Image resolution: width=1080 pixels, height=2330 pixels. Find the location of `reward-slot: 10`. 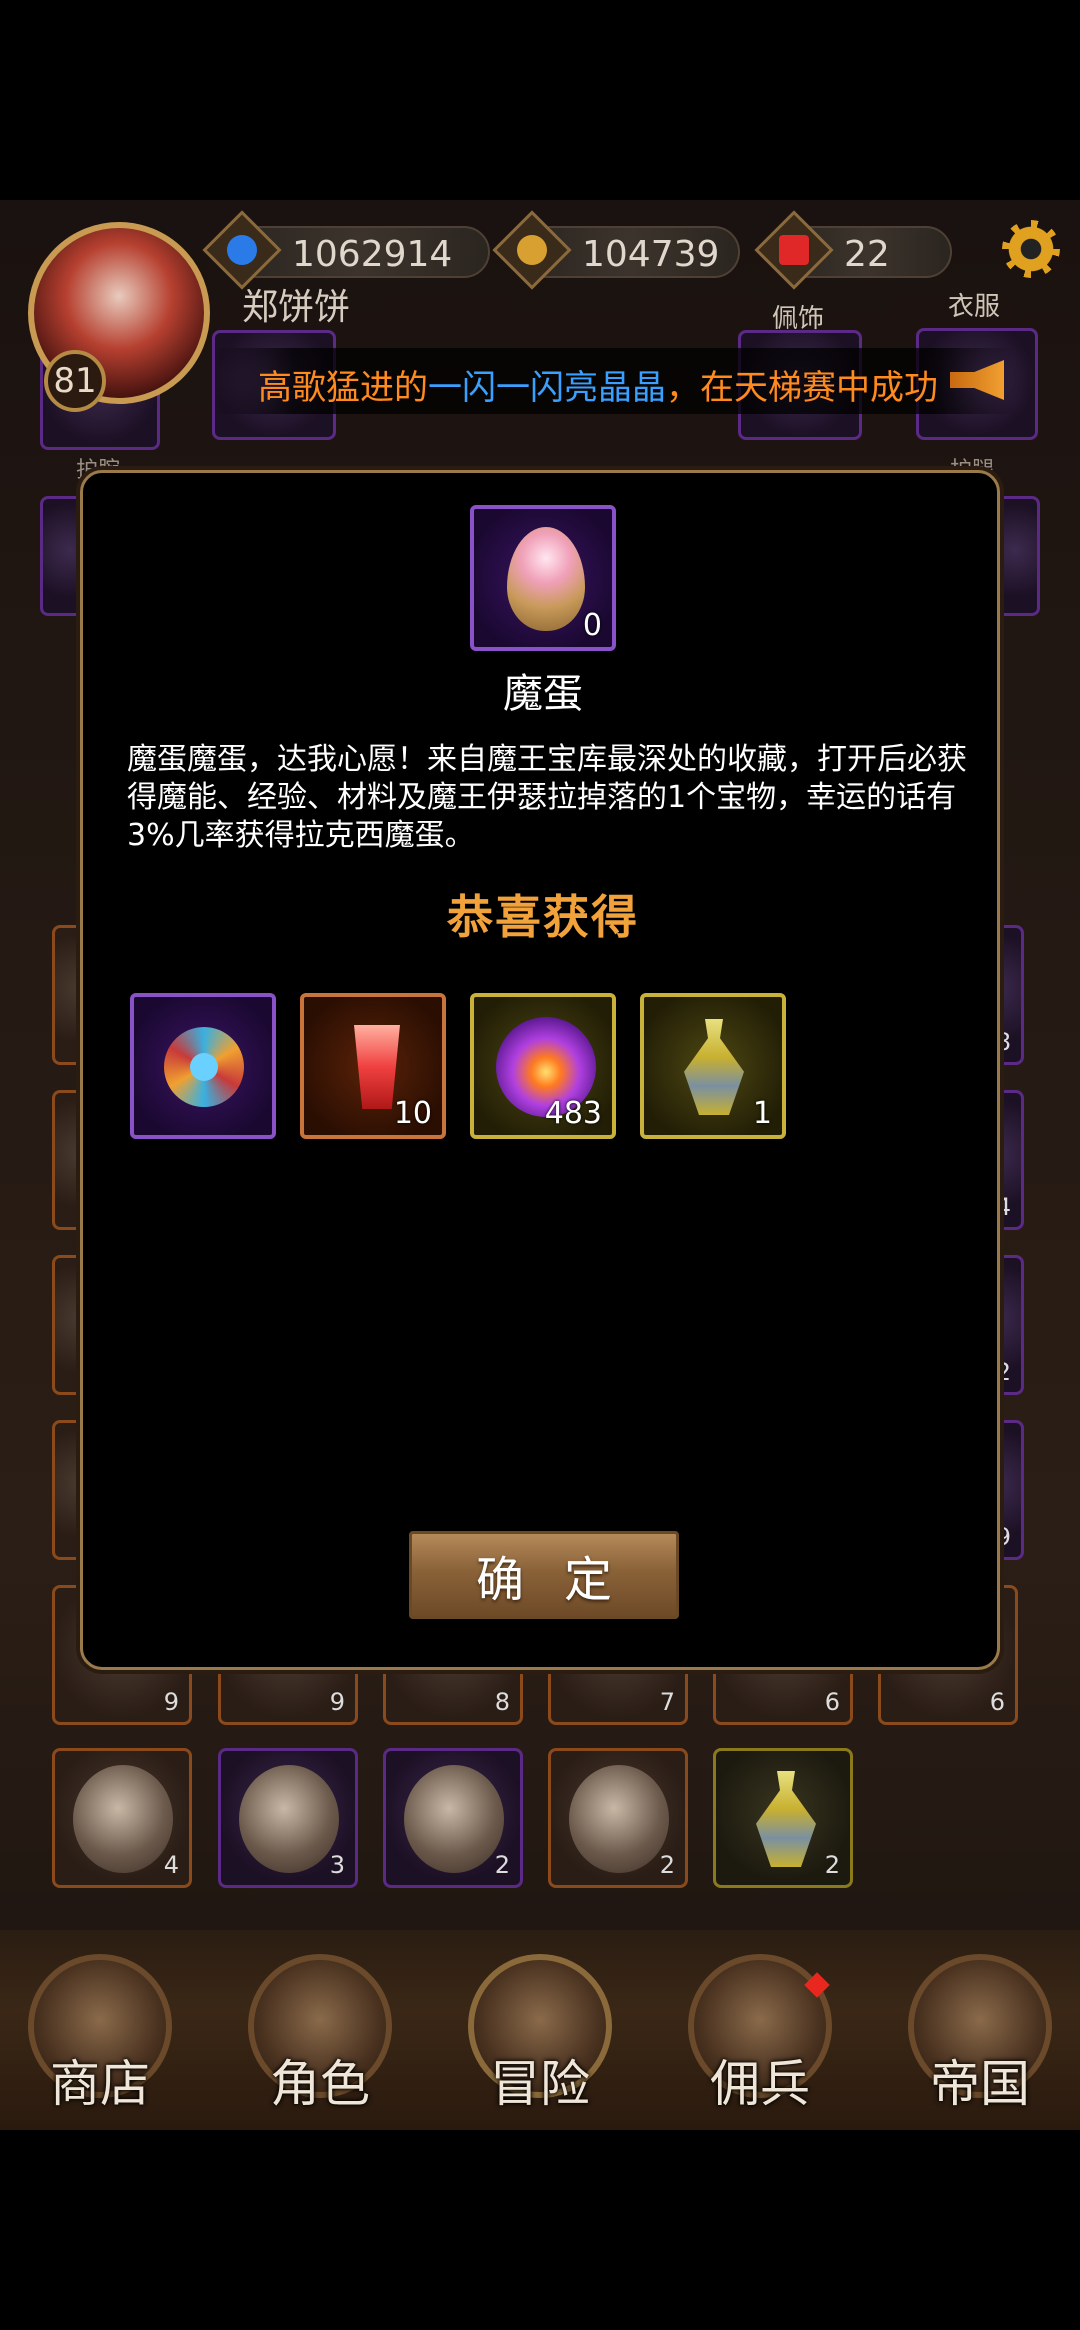

reward-slot: 10 is located at coordinates (373, 1066).